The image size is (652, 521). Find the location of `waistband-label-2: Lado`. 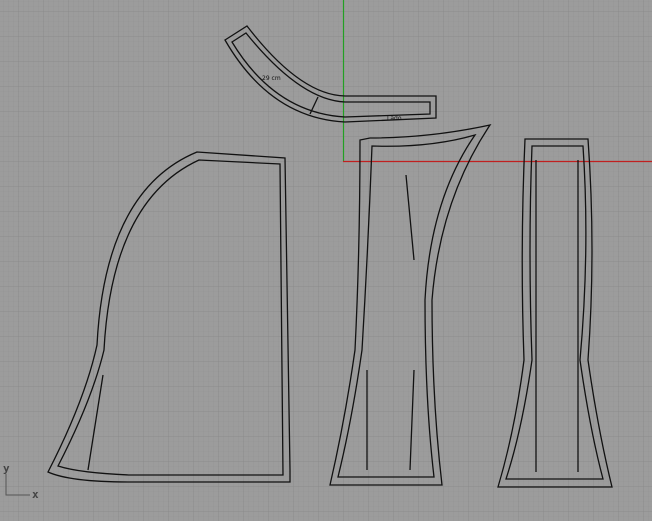

waistband-label-2: Lado is located at coordinates (394, 118).